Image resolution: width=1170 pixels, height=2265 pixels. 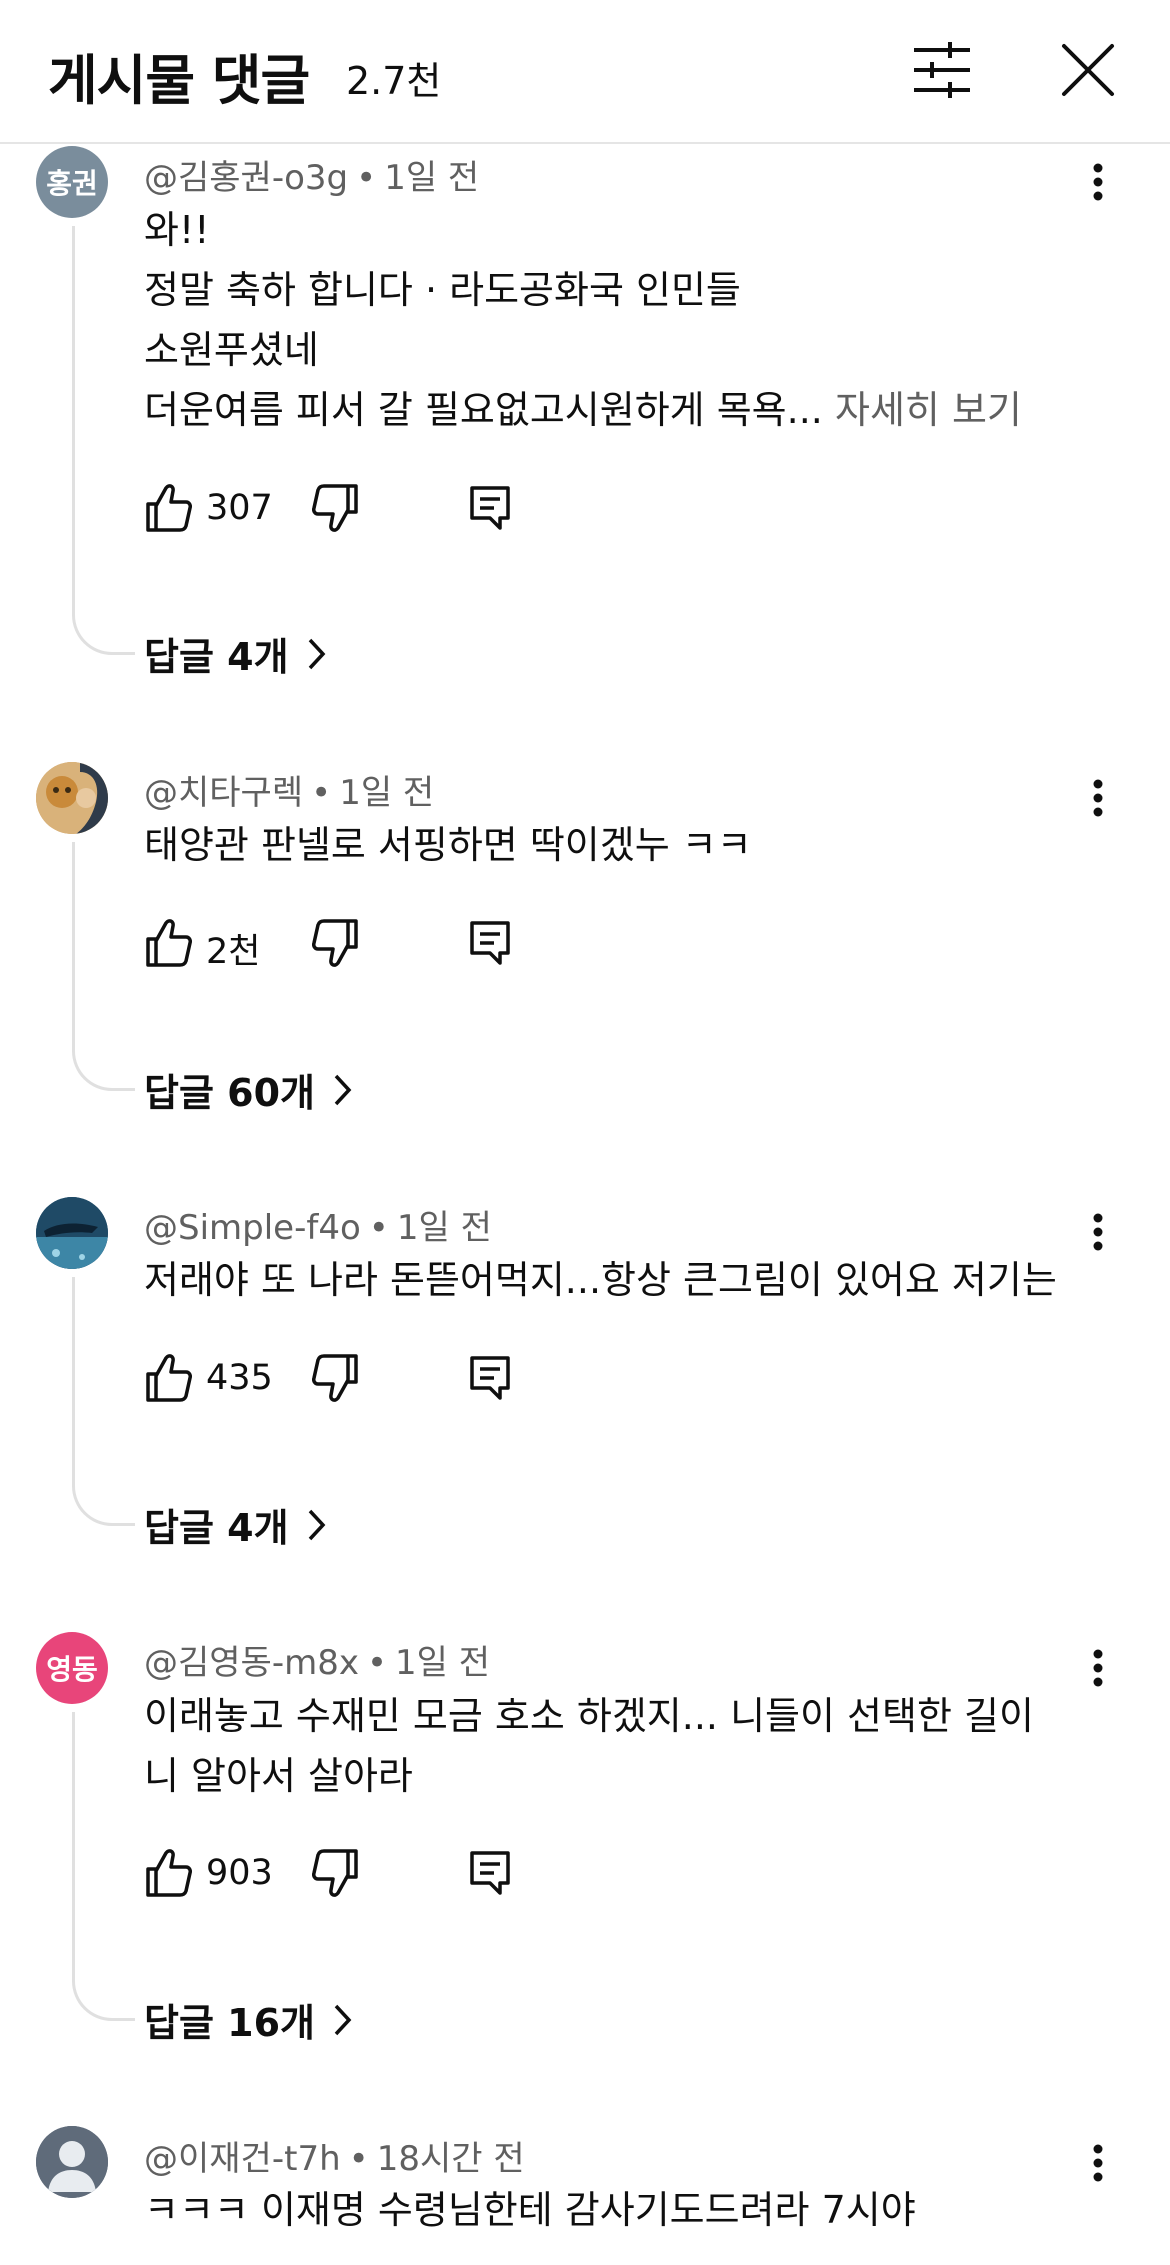 I want to click on avatar: 홍권, so click(x=72, y=182).